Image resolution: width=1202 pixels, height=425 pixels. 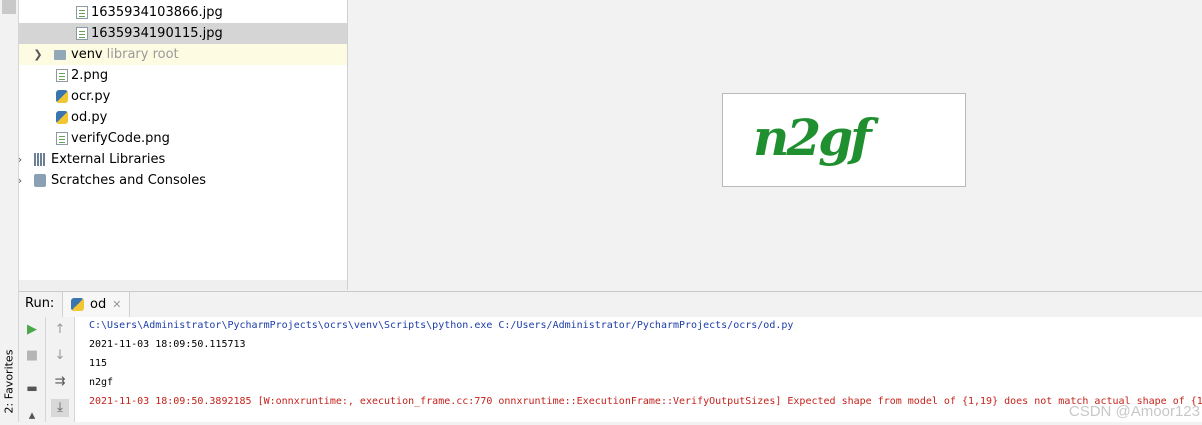 I want to click on run-tab-label: od, so click(x=98, y=304).